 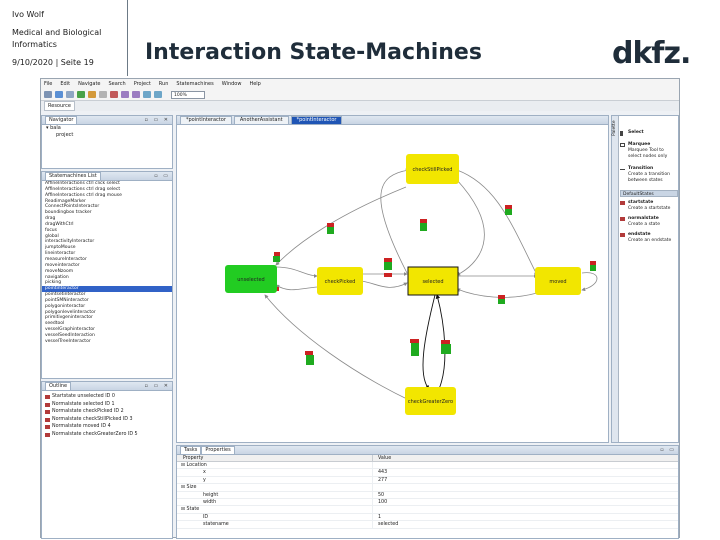 I want to click on tab-properties: Properties, so click(x=218, y=450).